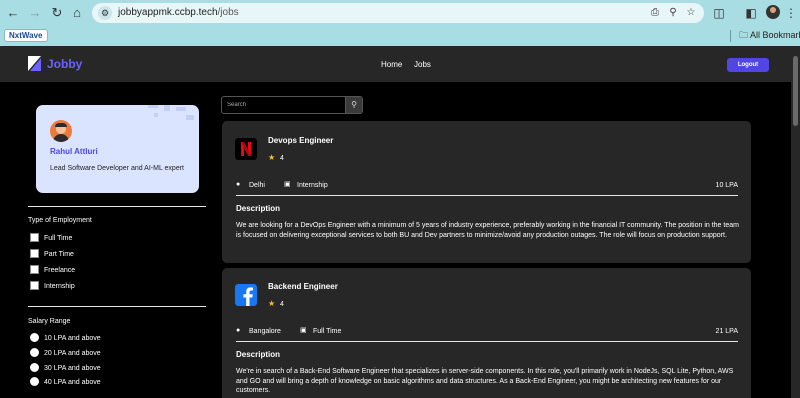 This screenshot has height=398, width=800. I want to click on job-title: Devops Engineer, so click(300, 141).